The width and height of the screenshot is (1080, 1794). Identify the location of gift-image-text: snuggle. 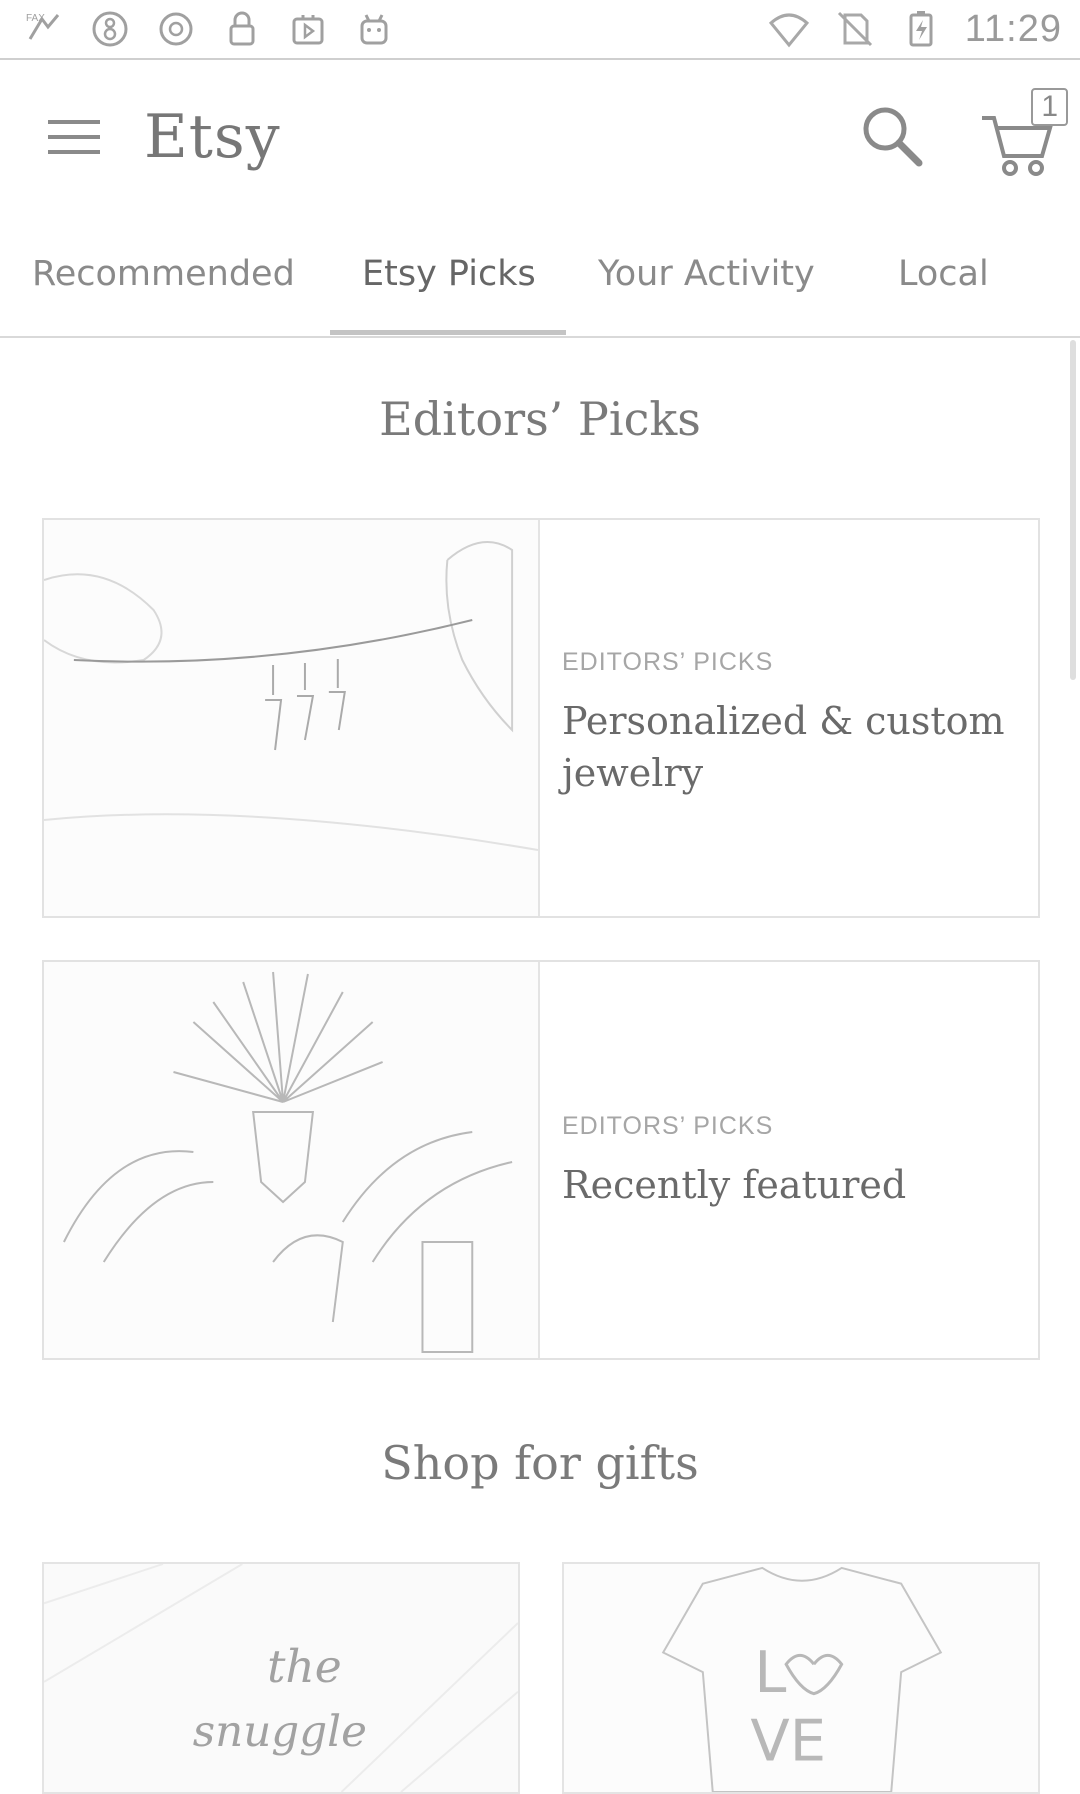
(280, 1732).